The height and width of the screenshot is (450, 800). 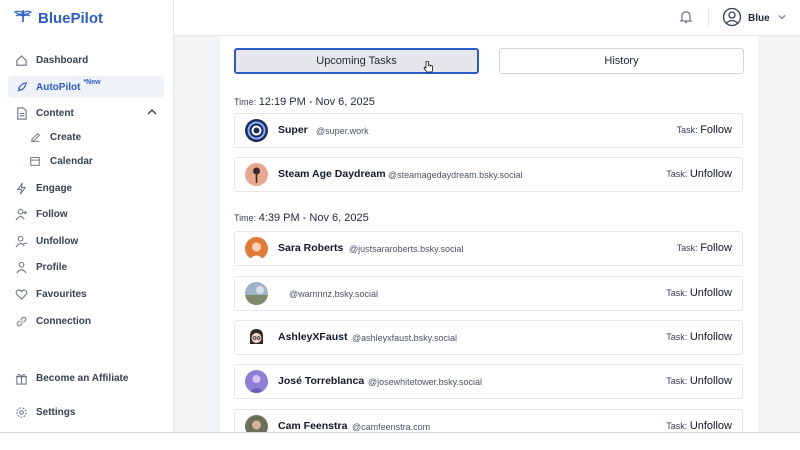 I want to click on row-handle: @warnnnz.bsky.social, so click(x=334, y=294).